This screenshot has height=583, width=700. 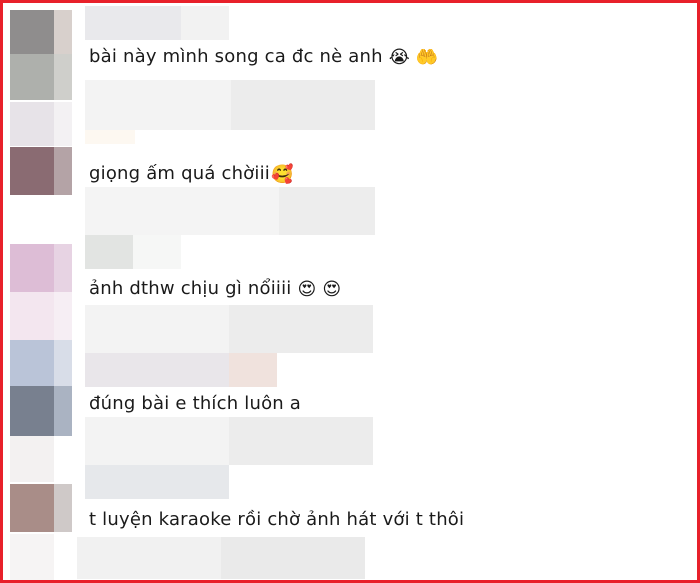 I want to click on comment-body: giọng ấm quá chờiii, so click(x=179, y=173).